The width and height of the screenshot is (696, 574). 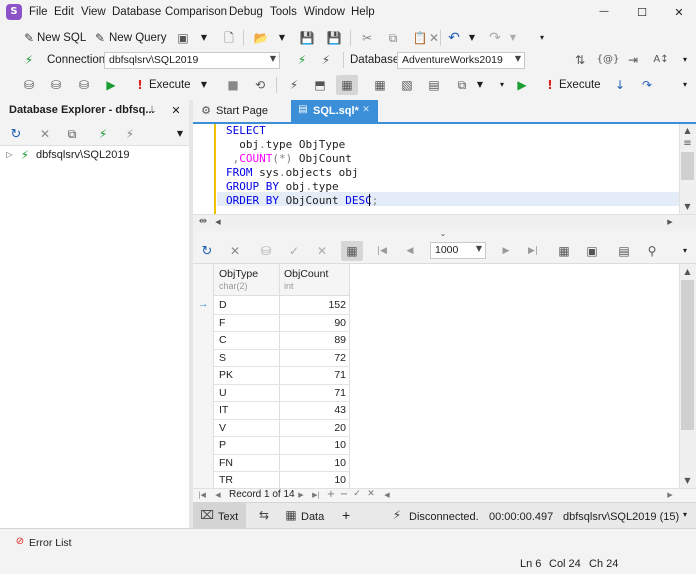 I want to click on maximize-button: ☐, so click(x=642, y=12).